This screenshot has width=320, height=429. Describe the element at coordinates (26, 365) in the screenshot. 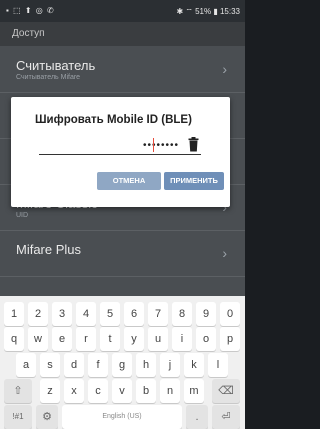

I see `key-a: a` at that location.